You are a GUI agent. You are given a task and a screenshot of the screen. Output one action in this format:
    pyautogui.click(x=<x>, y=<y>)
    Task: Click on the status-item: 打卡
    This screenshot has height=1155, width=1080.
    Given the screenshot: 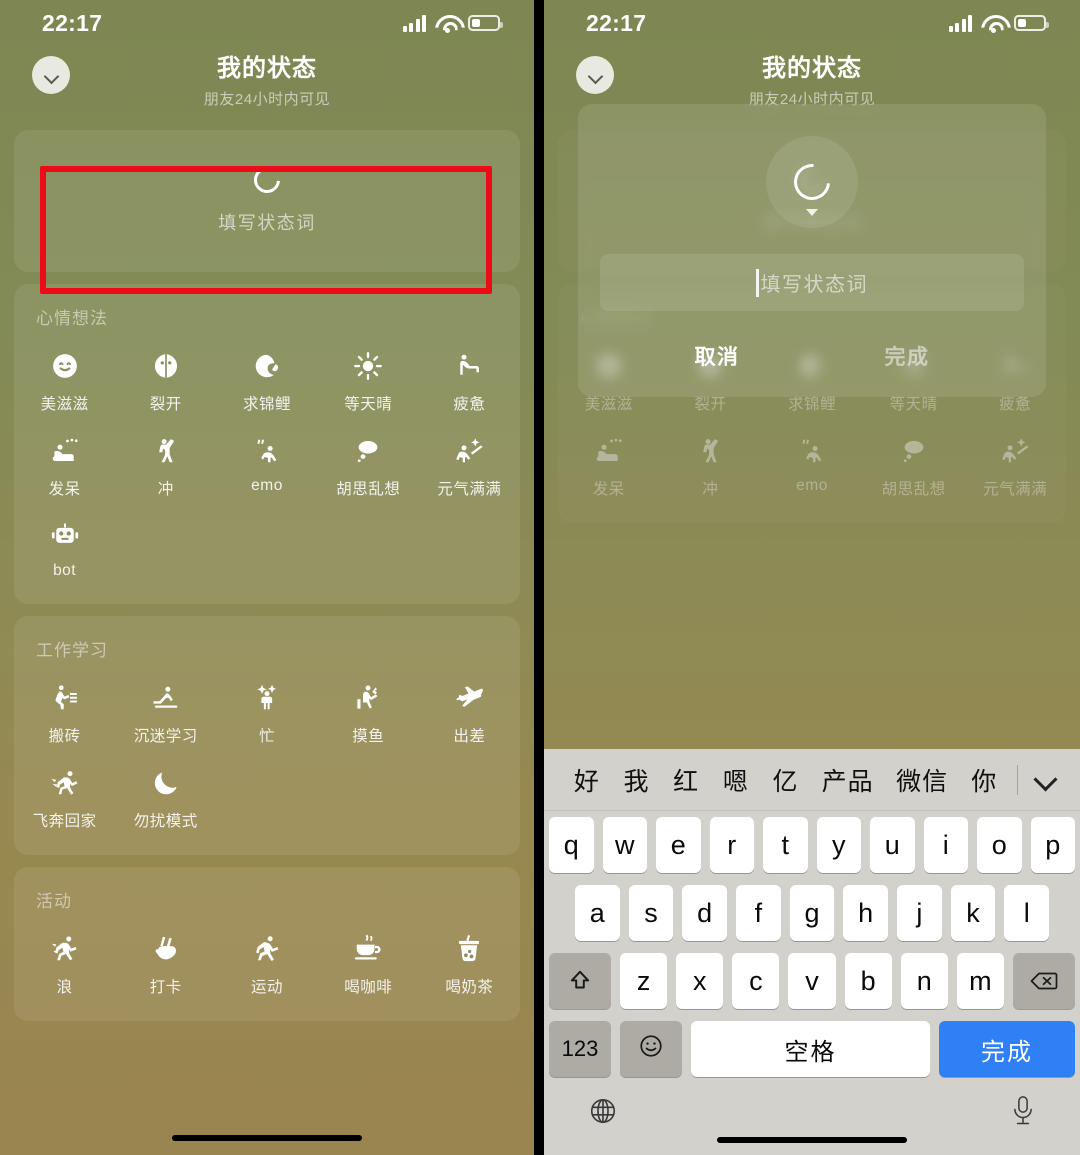 What is the action you would take?
    pyautogui.click(x=165, y=960)
    